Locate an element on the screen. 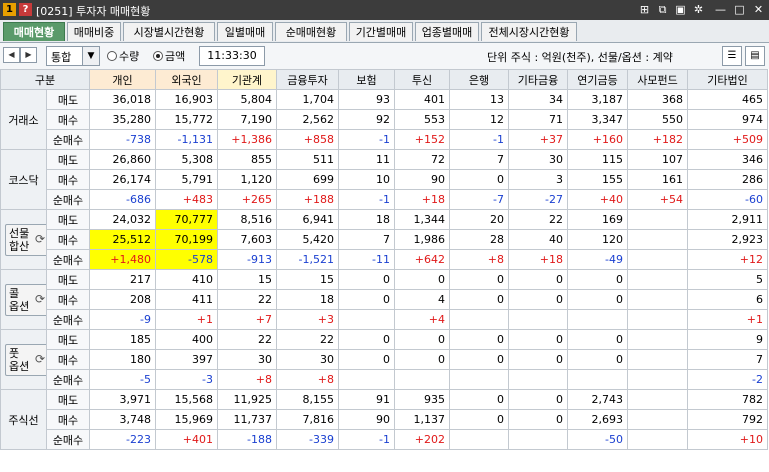 The width and height of the screenshot is (769, 472). copy-icon: ⧉ is located at coordinates (662, 9).